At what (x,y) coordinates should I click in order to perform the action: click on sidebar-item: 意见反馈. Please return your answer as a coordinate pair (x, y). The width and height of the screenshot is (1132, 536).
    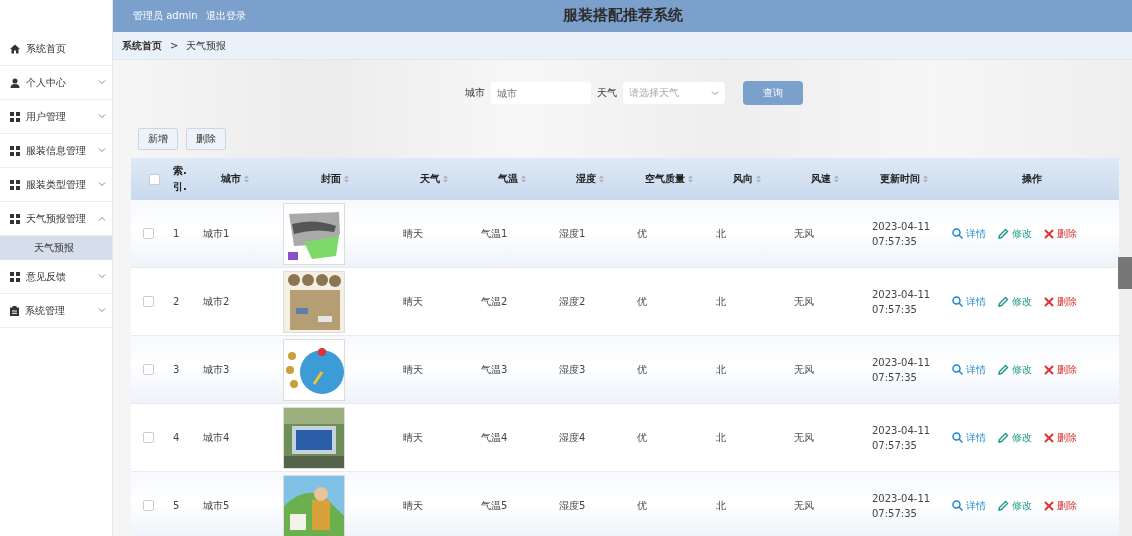
    Looking at the image, I should click on (56, 277).